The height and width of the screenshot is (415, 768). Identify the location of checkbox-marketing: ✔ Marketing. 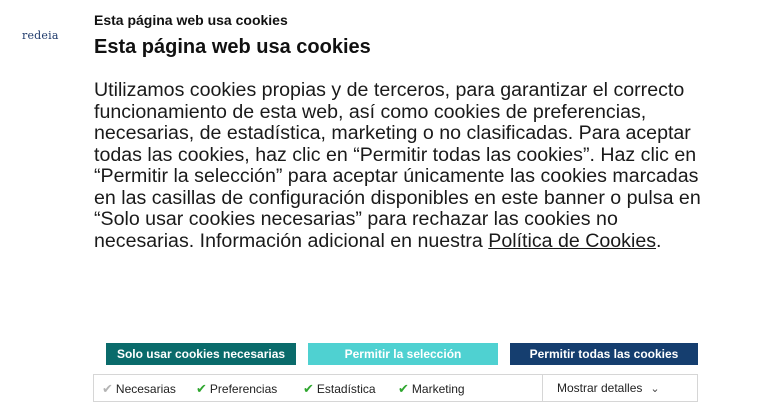
(431, 389).